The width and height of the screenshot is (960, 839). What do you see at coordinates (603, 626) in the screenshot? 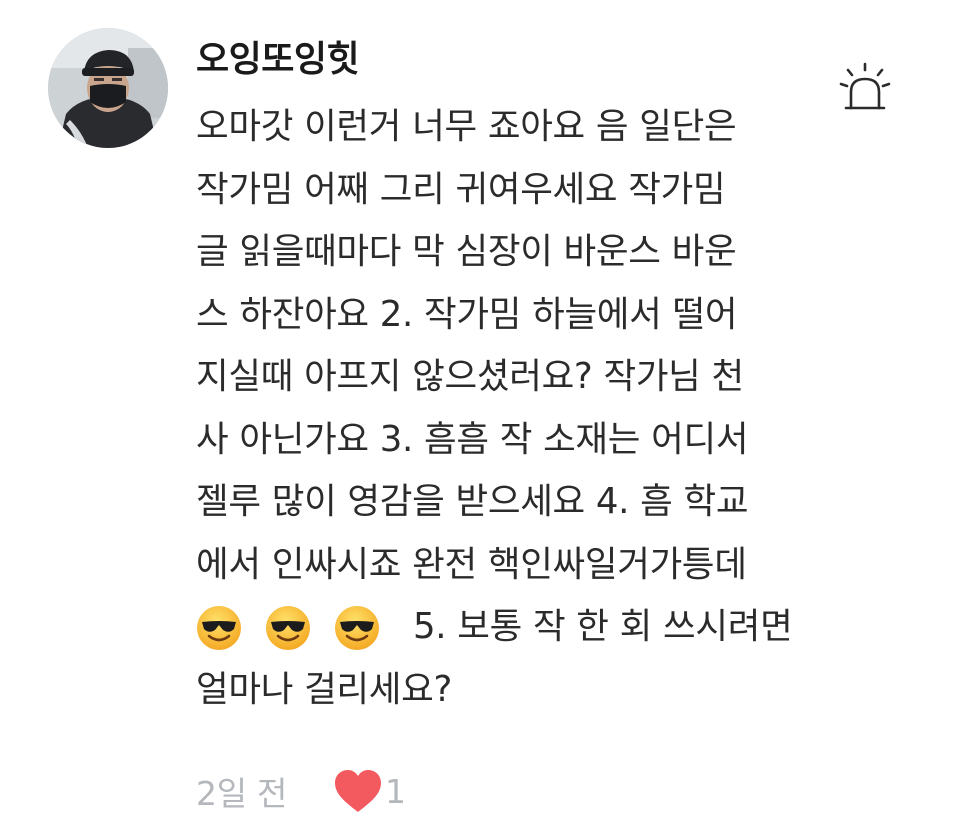
I see `comment-line-after-emoji: 5. 보통 작 한 회 쓰시려면` at bounding box center [603, 626].